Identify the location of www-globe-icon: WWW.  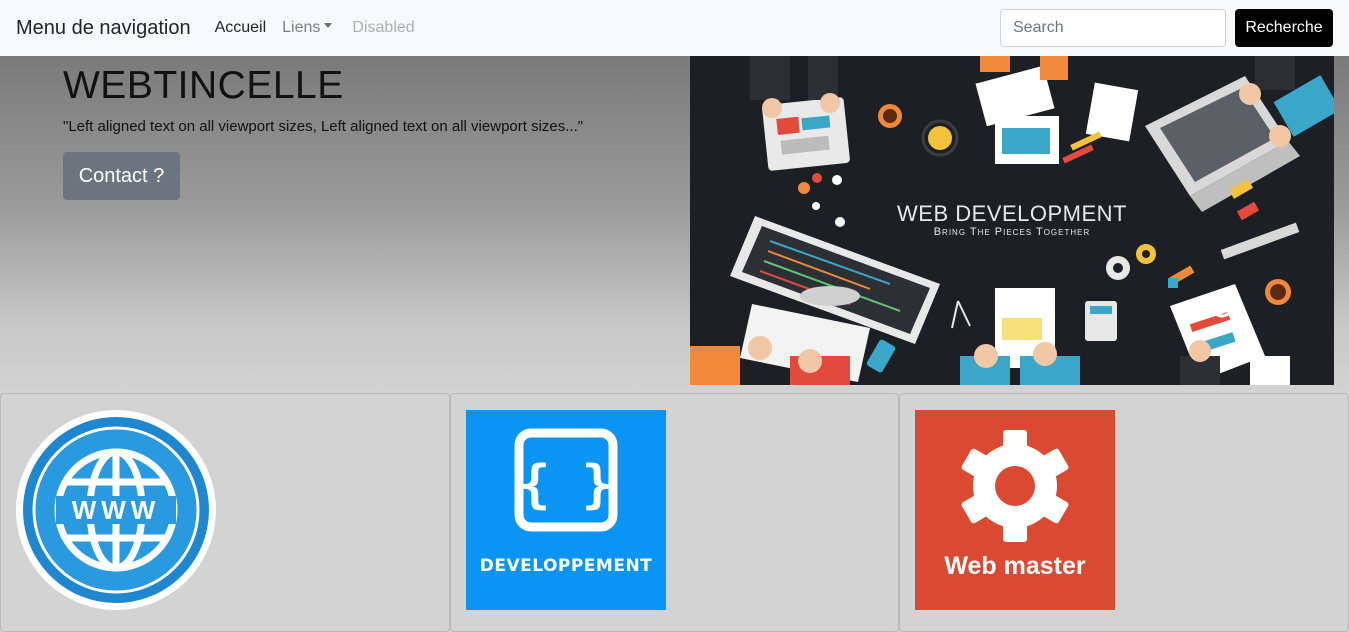
(116, 510).